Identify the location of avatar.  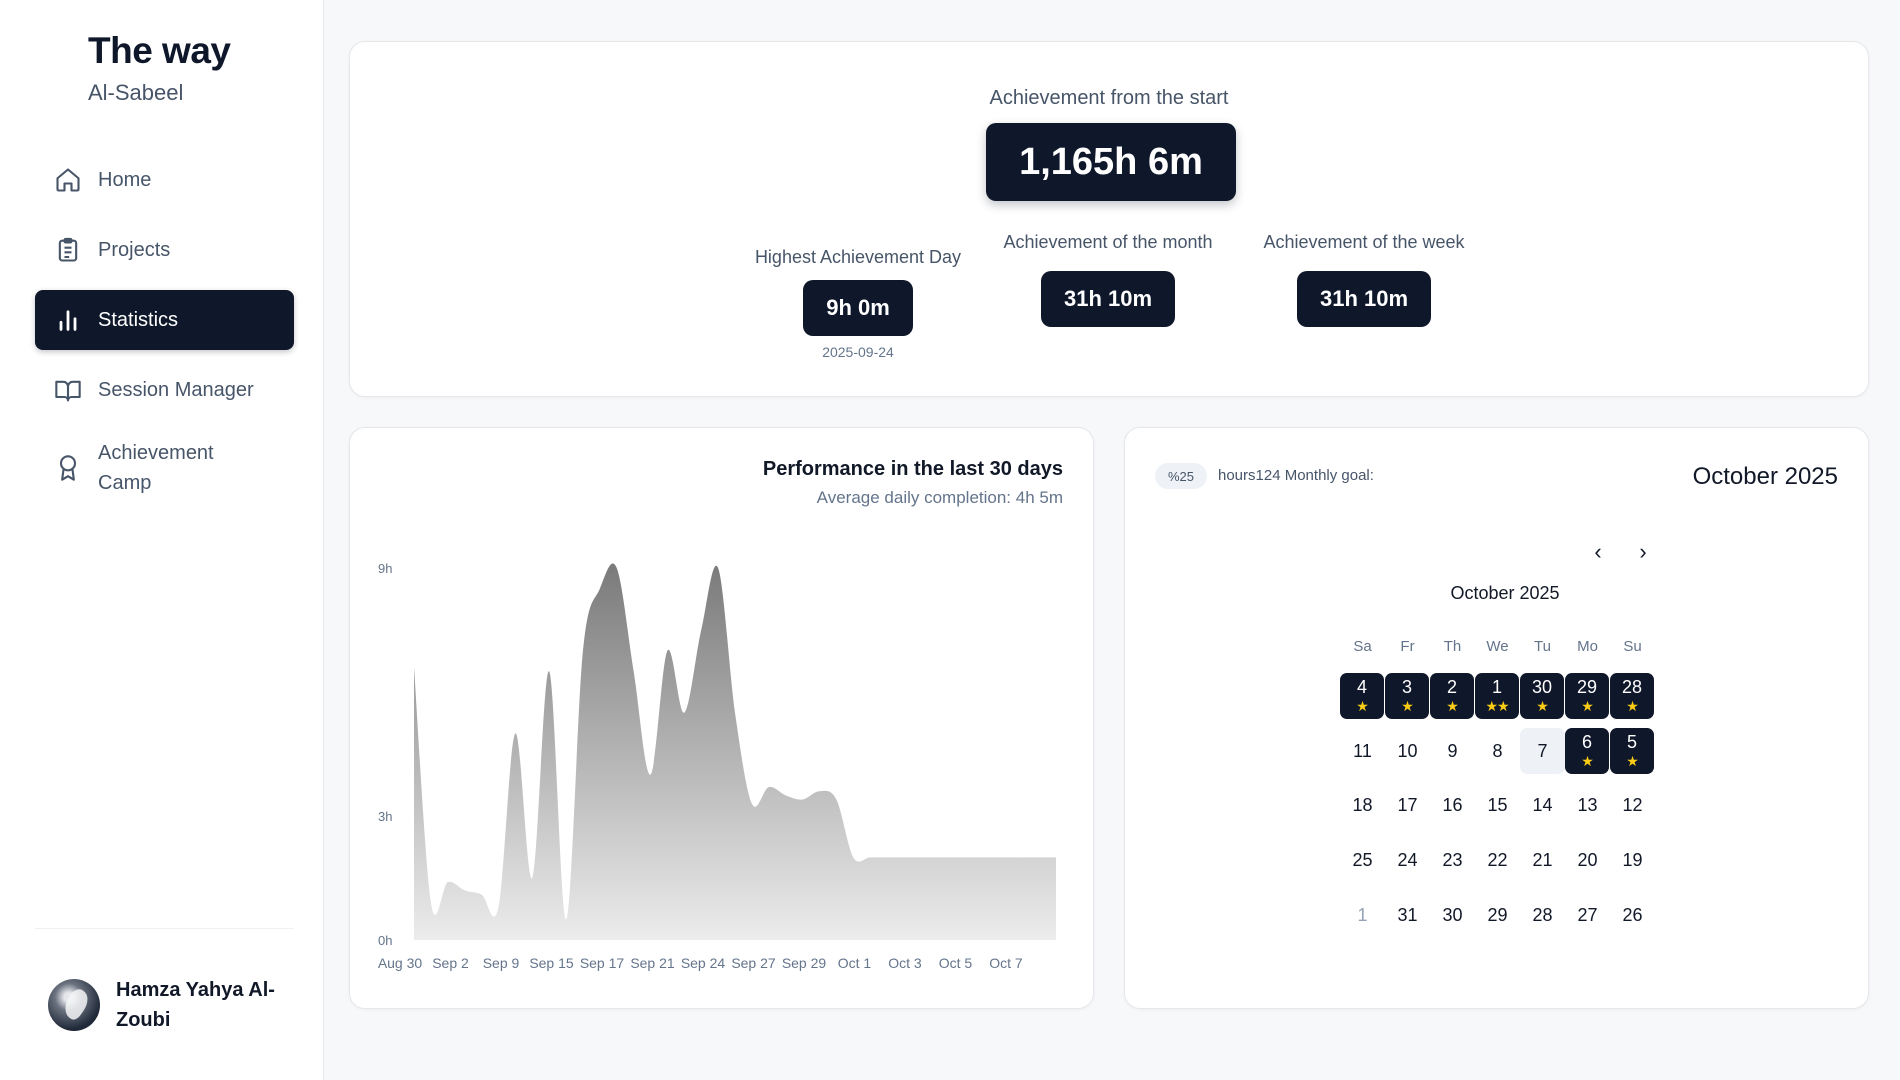
(74, 1005).